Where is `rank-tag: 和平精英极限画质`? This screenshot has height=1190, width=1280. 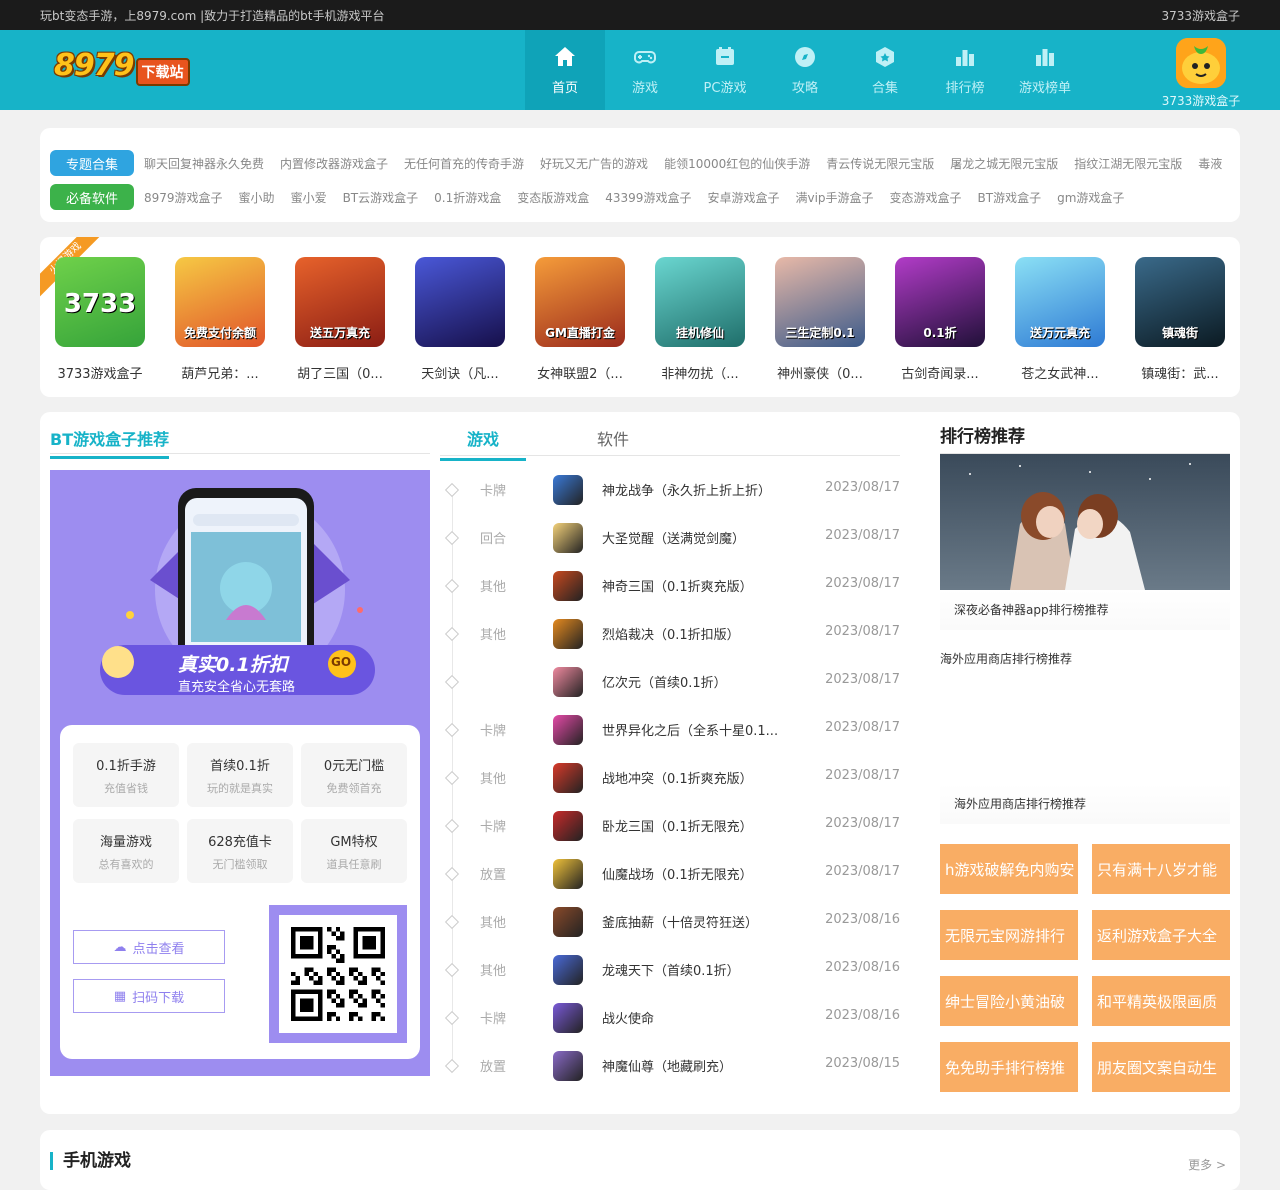 rank-tag: 和平精英极限画质 is located at coordinates (1161, 1001).